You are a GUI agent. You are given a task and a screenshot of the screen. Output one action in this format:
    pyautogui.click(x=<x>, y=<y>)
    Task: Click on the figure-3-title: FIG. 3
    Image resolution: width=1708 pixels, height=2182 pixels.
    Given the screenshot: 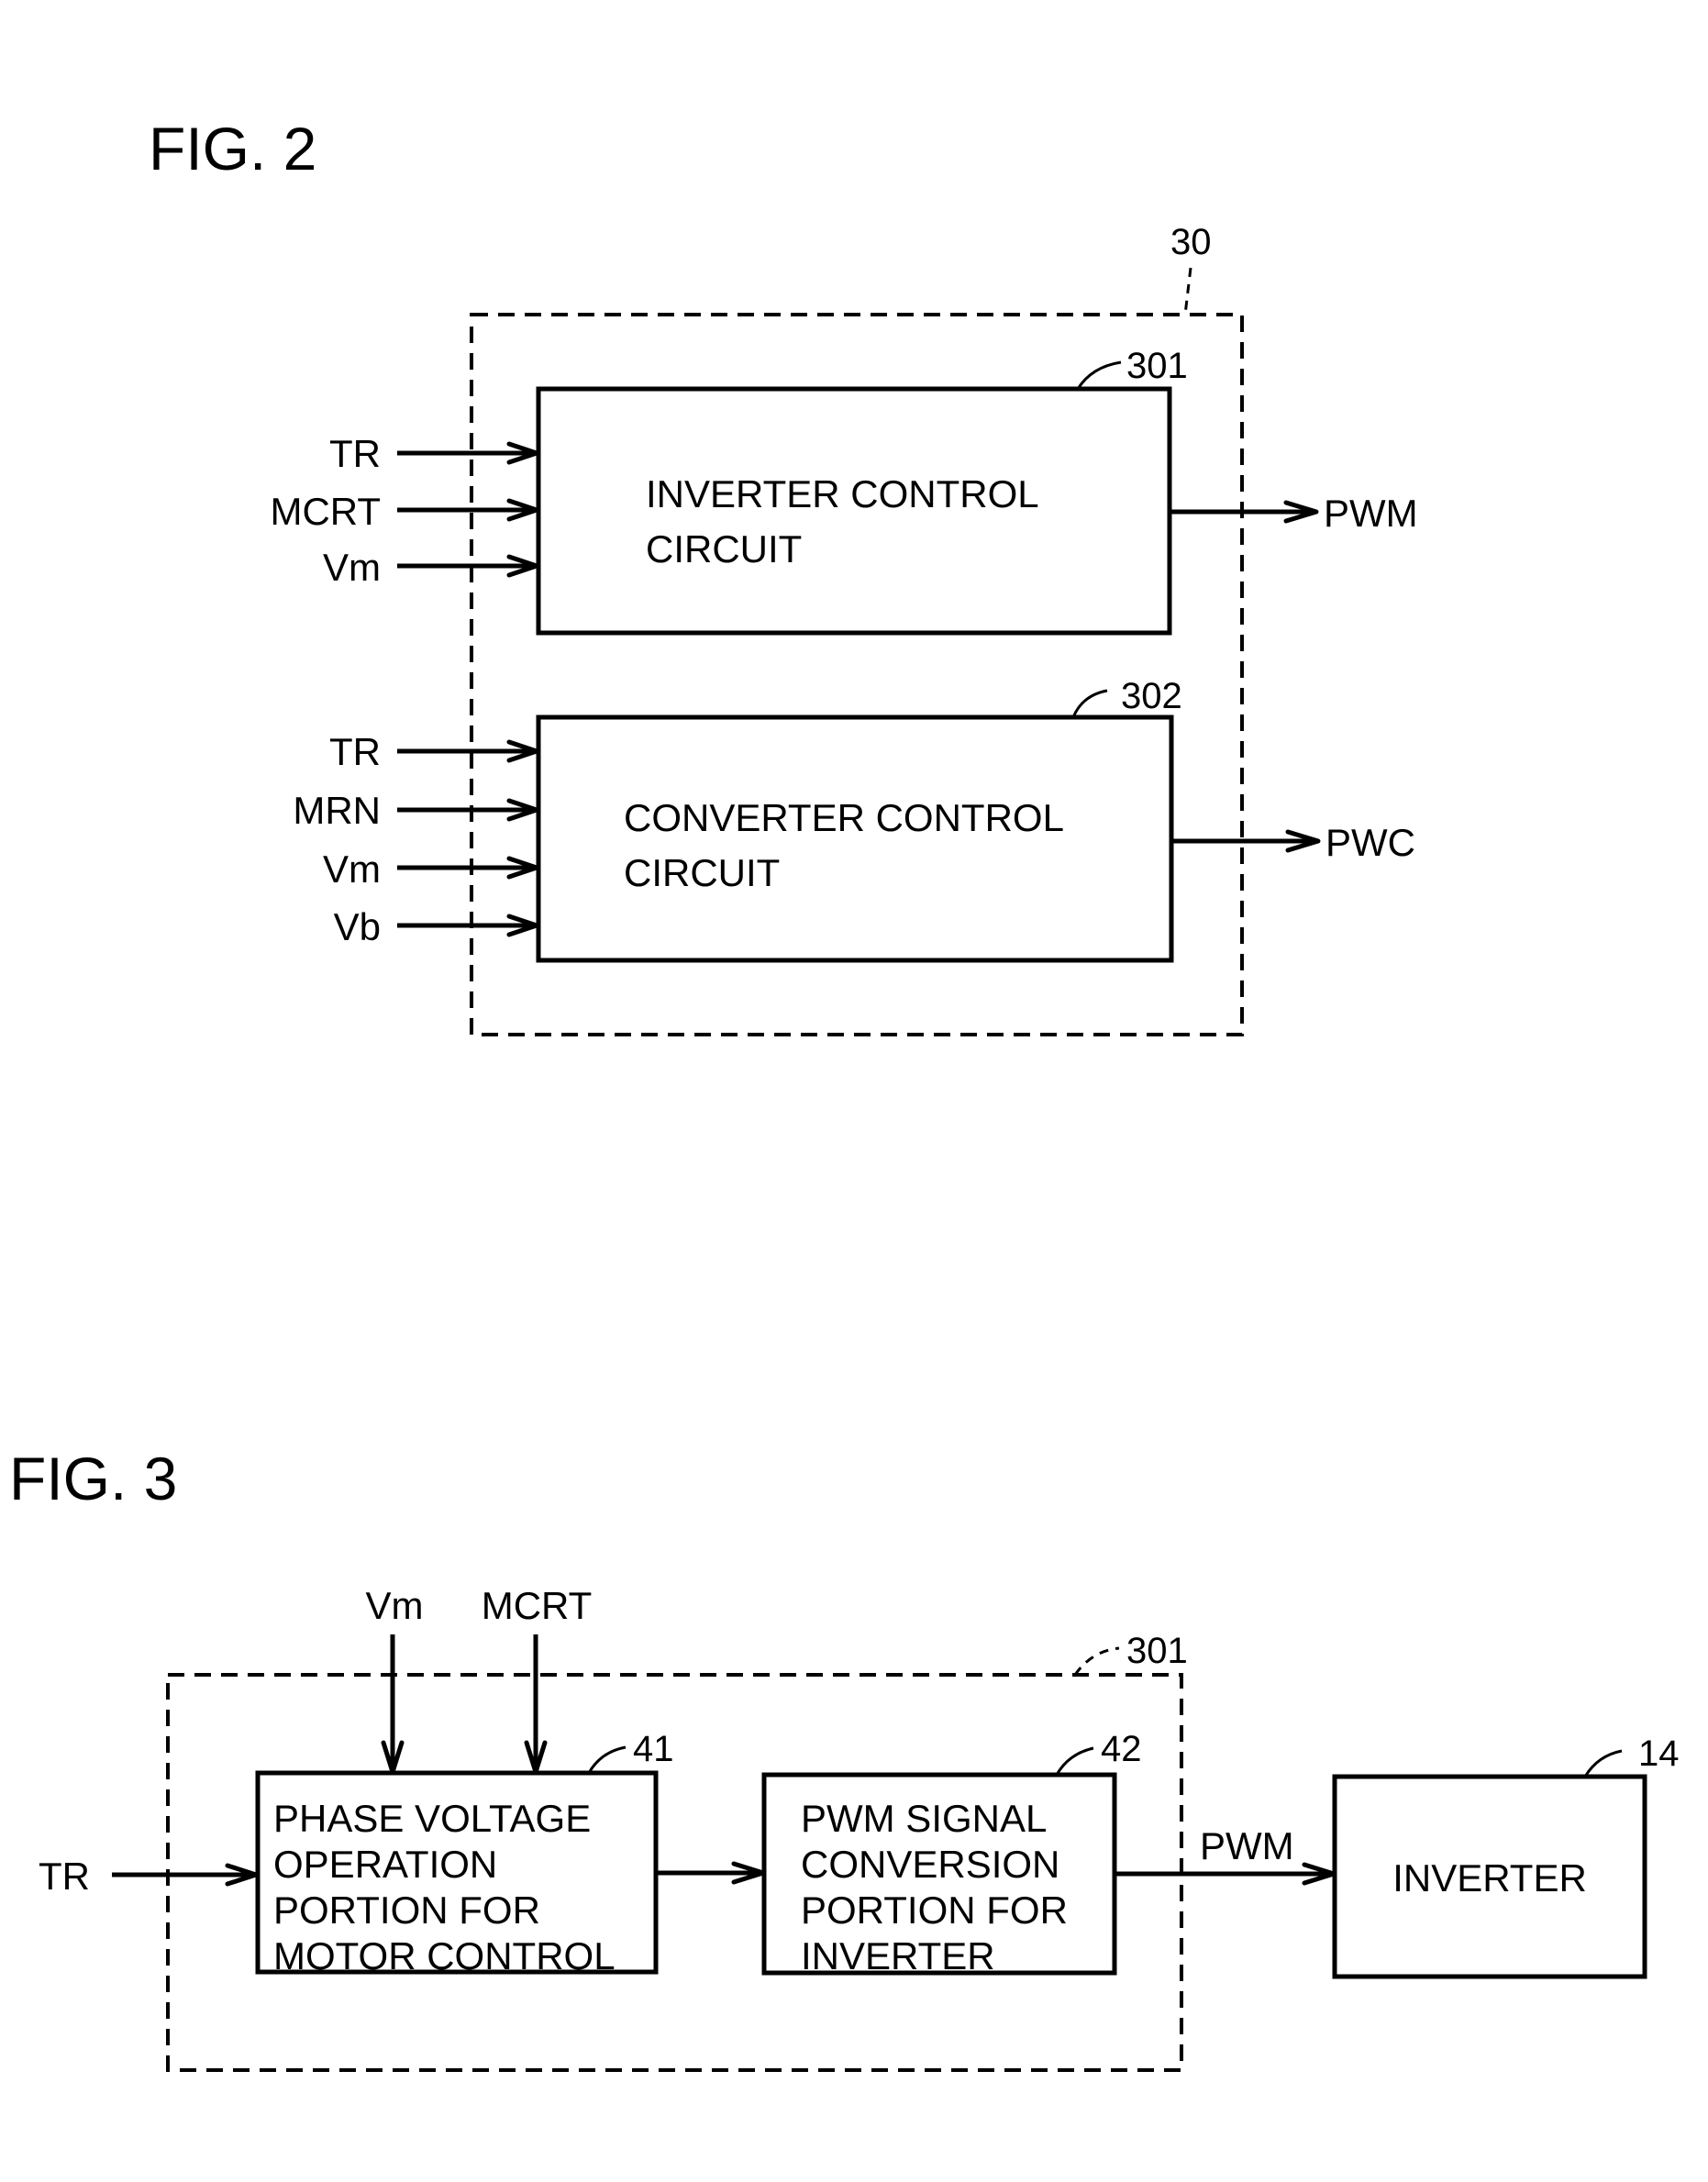 What is the action you would take?
    pyautogui.click(x=93, y=1478)
    